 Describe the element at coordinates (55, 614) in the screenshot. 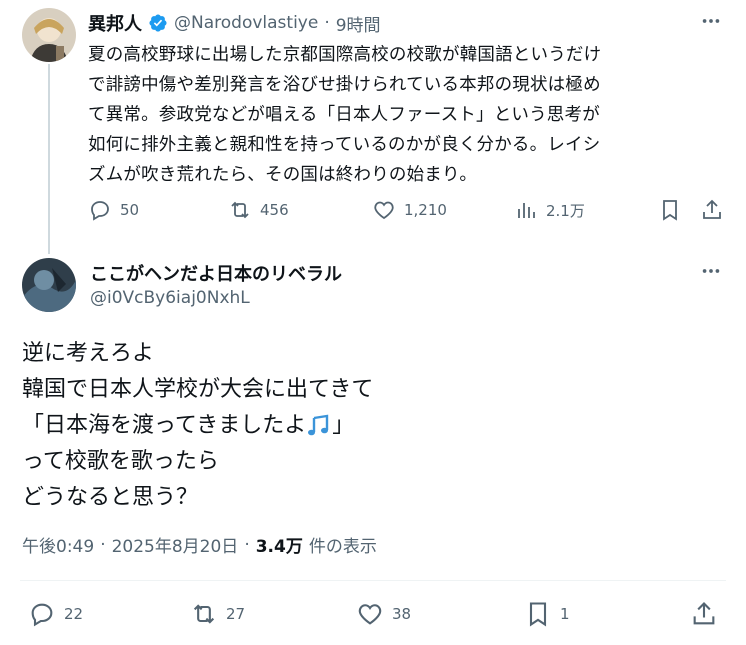

I see `reply-button: 22` at that location.